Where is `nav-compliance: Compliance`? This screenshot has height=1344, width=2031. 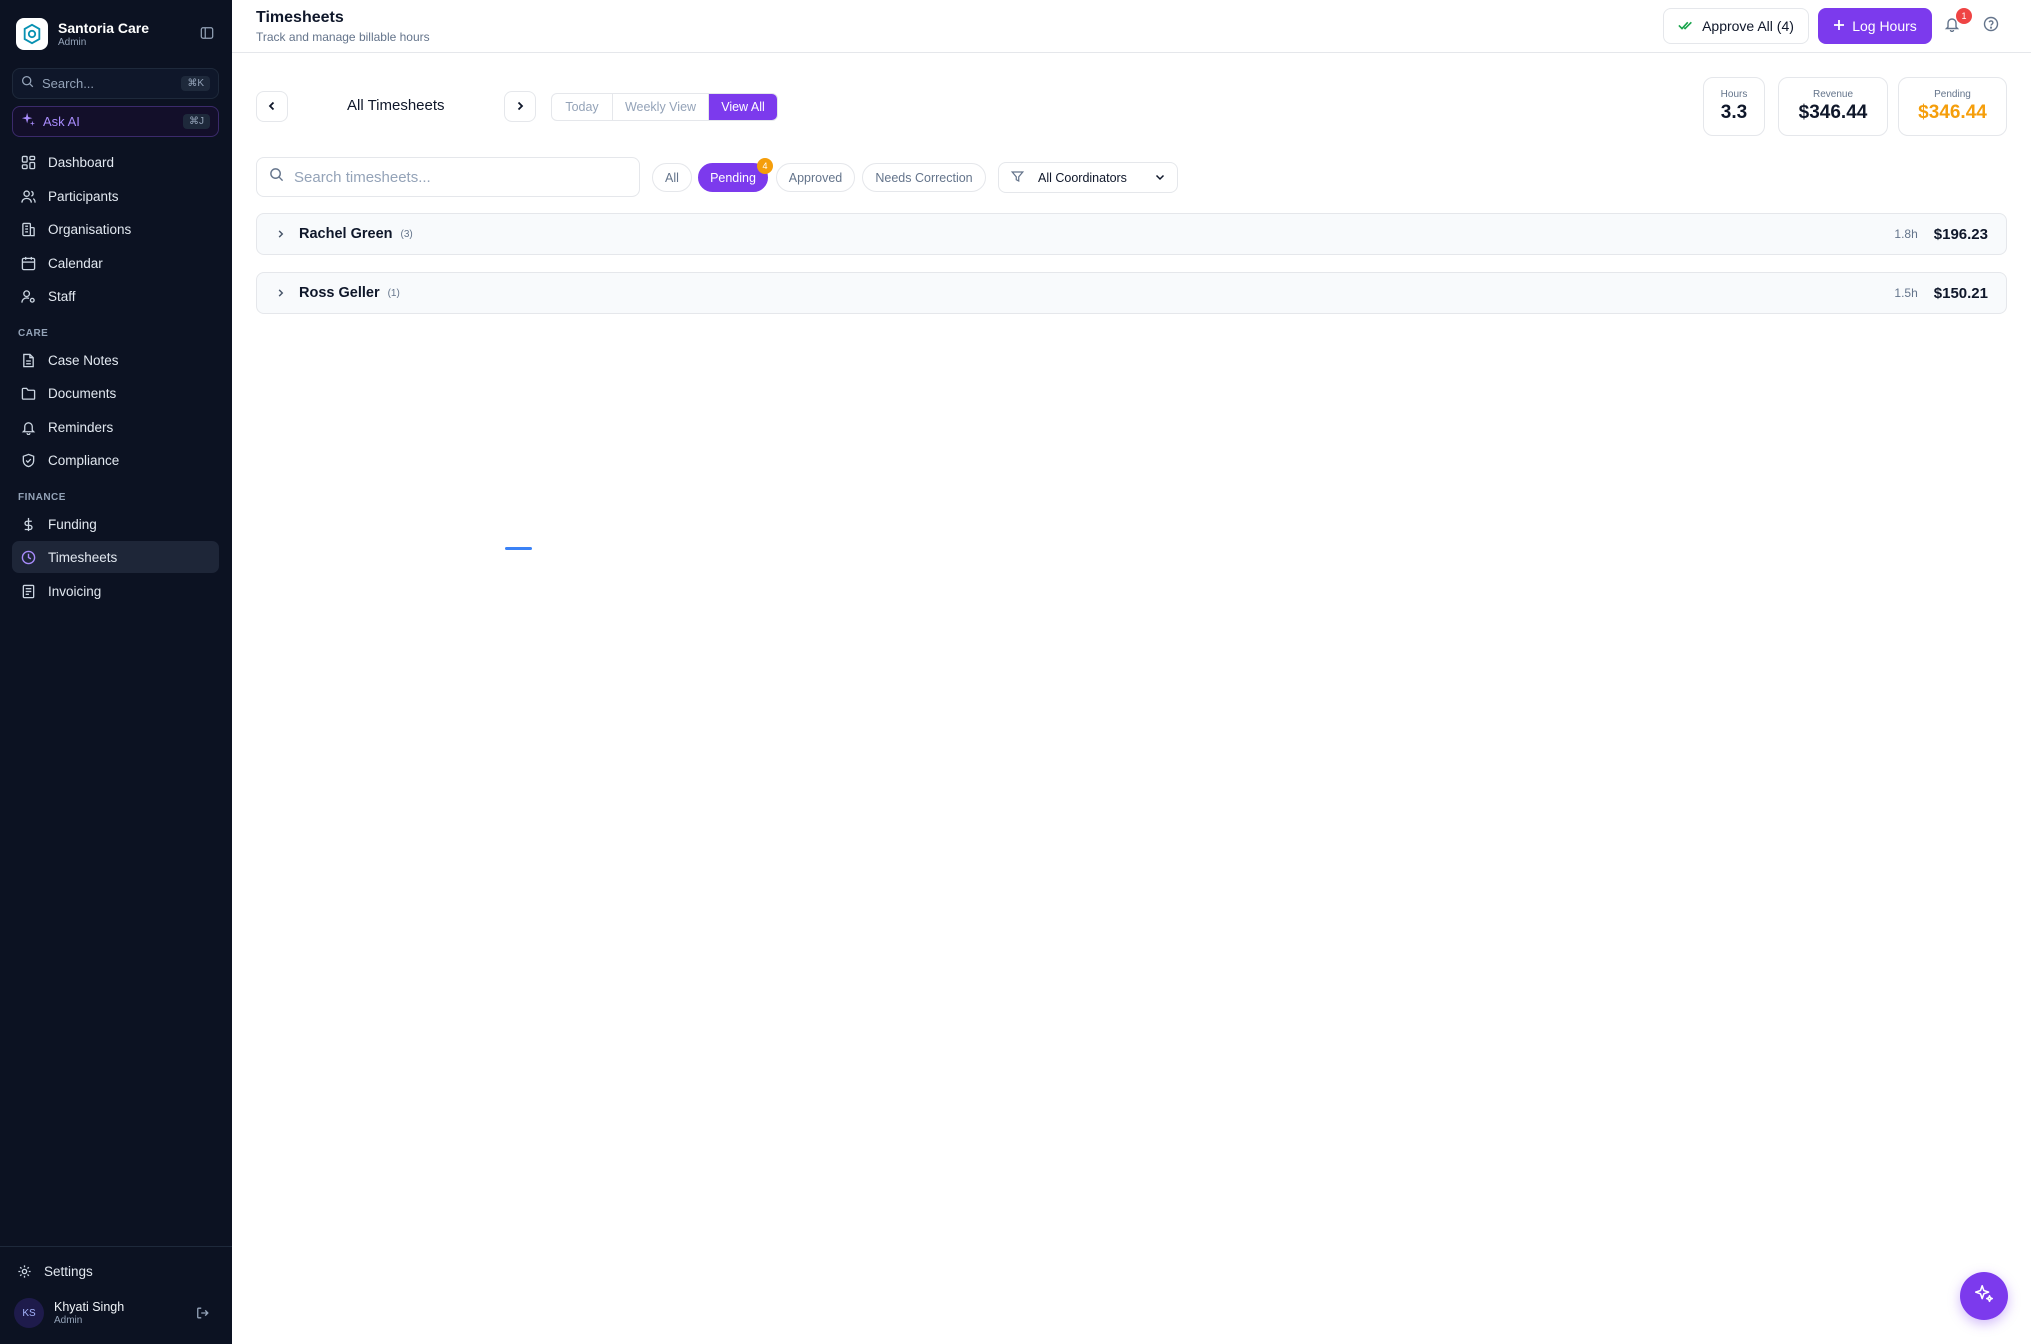
nav-compliance: Compliance is located at coordinates (115, 460).